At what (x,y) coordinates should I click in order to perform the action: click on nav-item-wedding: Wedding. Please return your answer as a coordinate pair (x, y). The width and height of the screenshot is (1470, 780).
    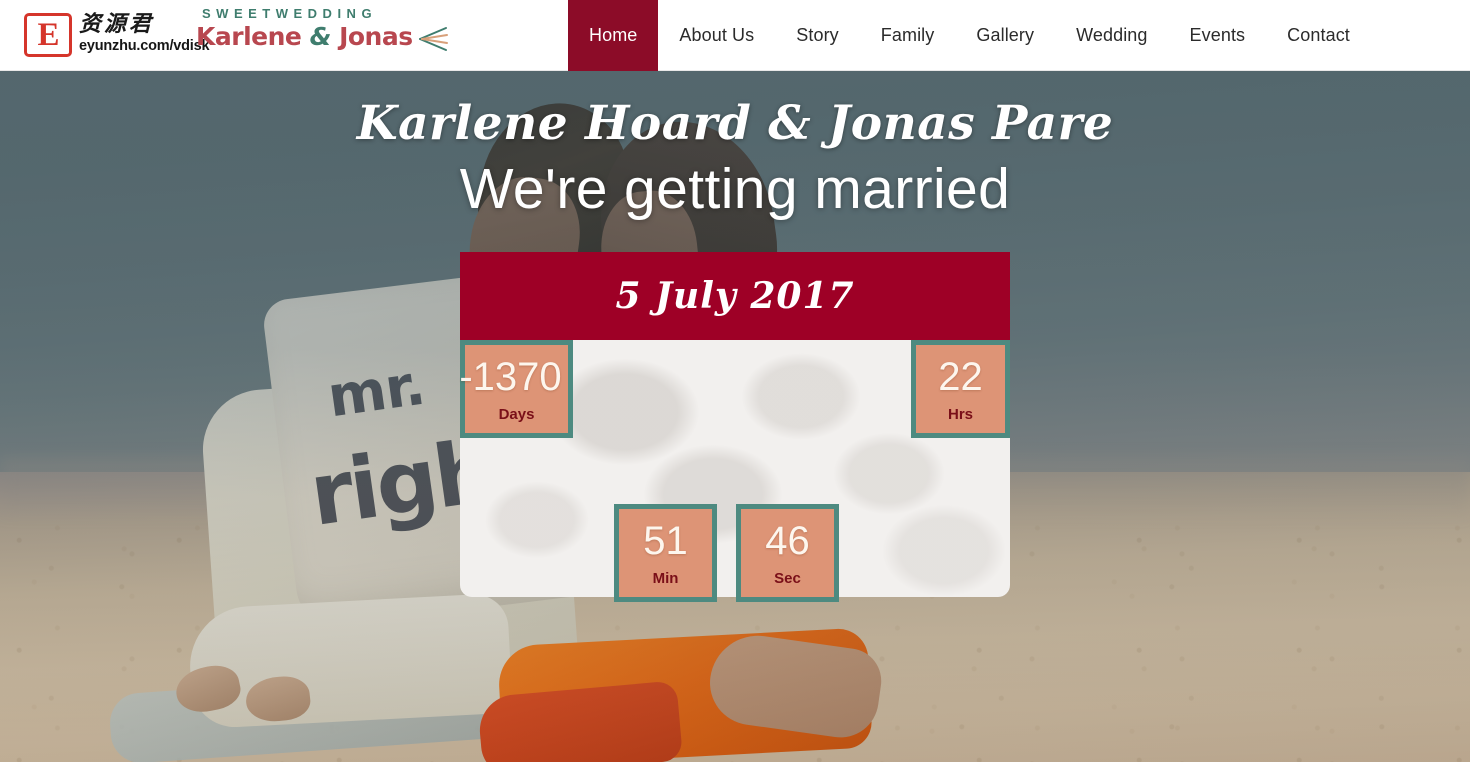
    Looking at the image, I should click on (1111, 35).